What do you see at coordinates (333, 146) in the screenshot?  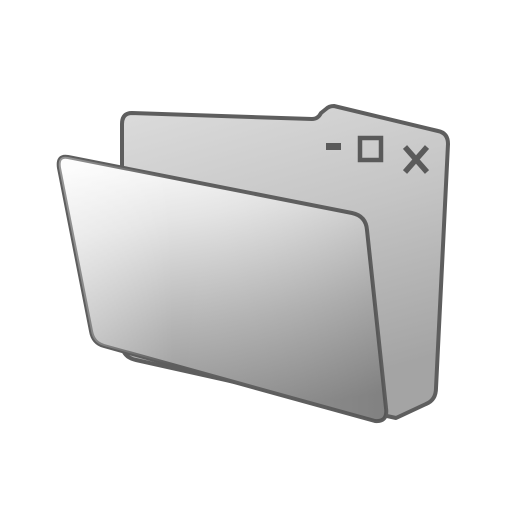 I see `minimize-icon` at bounding box center [333, 146].